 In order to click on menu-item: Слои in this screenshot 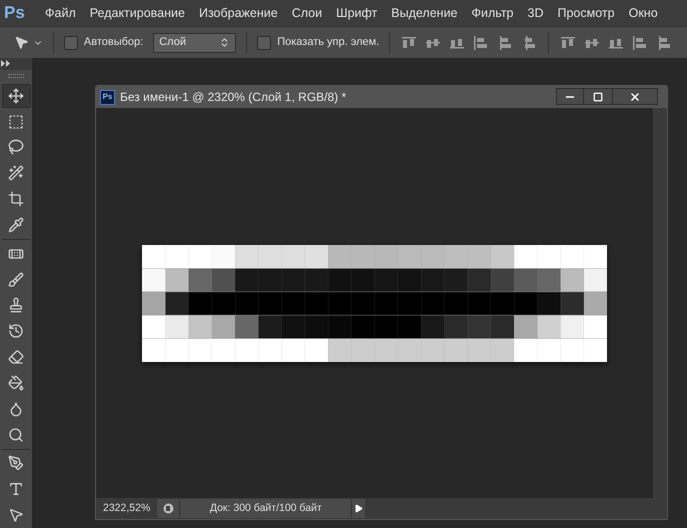, I will do `click(307, 13)`.